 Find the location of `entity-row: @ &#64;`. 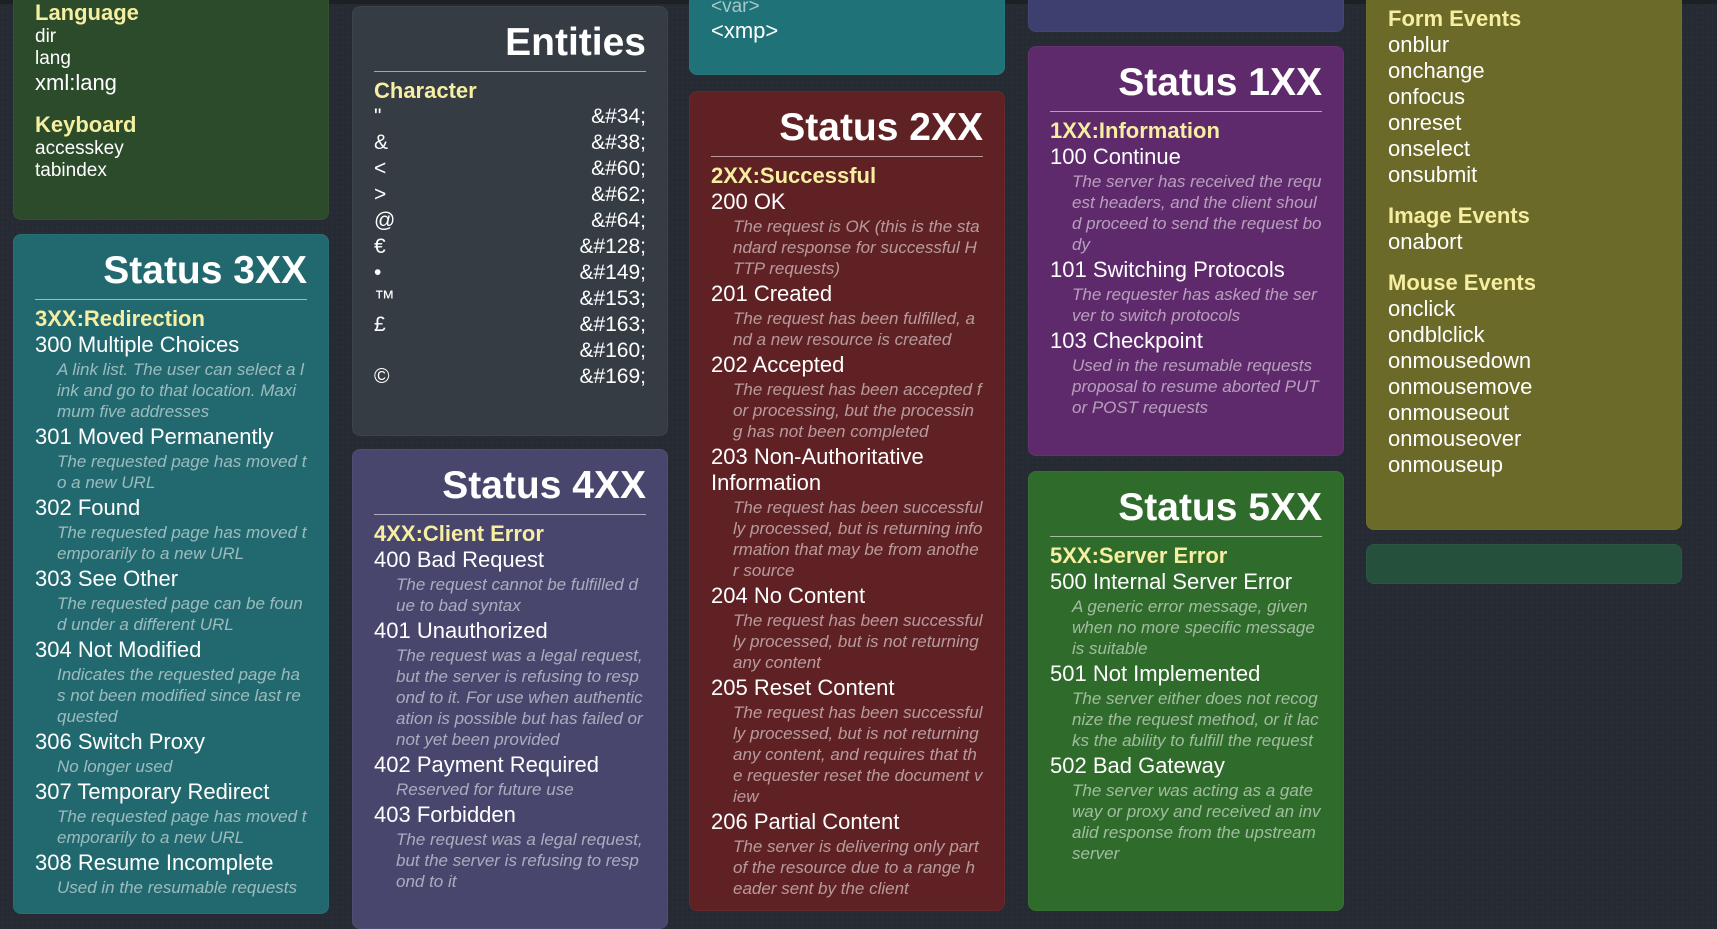

entity-row: @ &#64; is located at coordinates (510, 221).